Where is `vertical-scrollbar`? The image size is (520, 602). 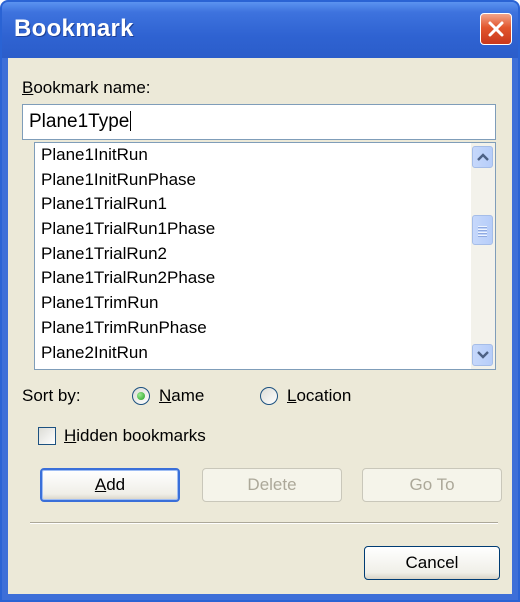 vertical-scrollbar is located at coordinates (483, 256).